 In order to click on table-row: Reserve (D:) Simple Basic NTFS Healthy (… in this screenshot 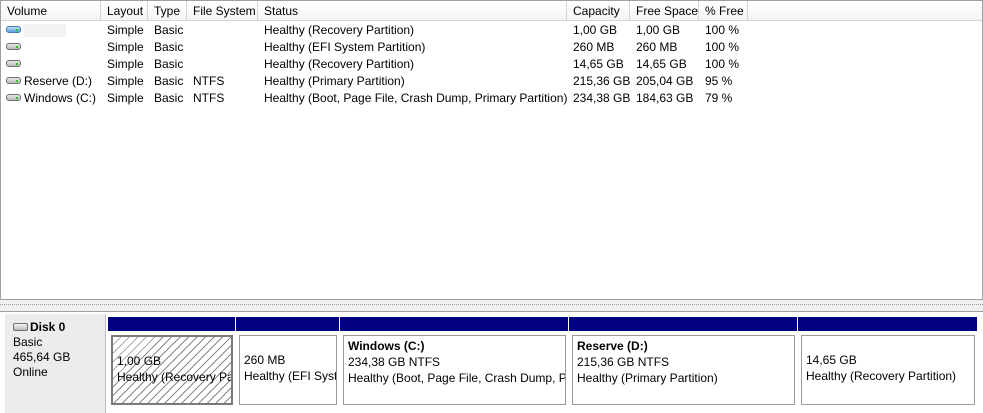, I will do `click(491, 81)`.